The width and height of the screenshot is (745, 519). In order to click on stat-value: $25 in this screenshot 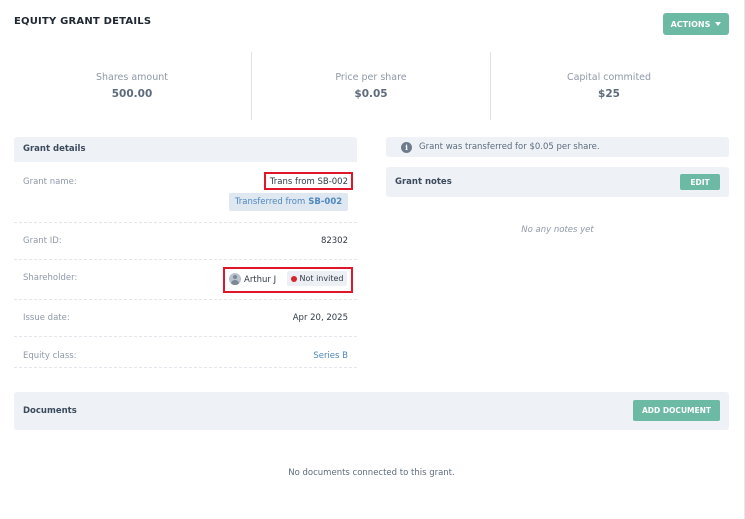, I will do `click(609, 94)`.